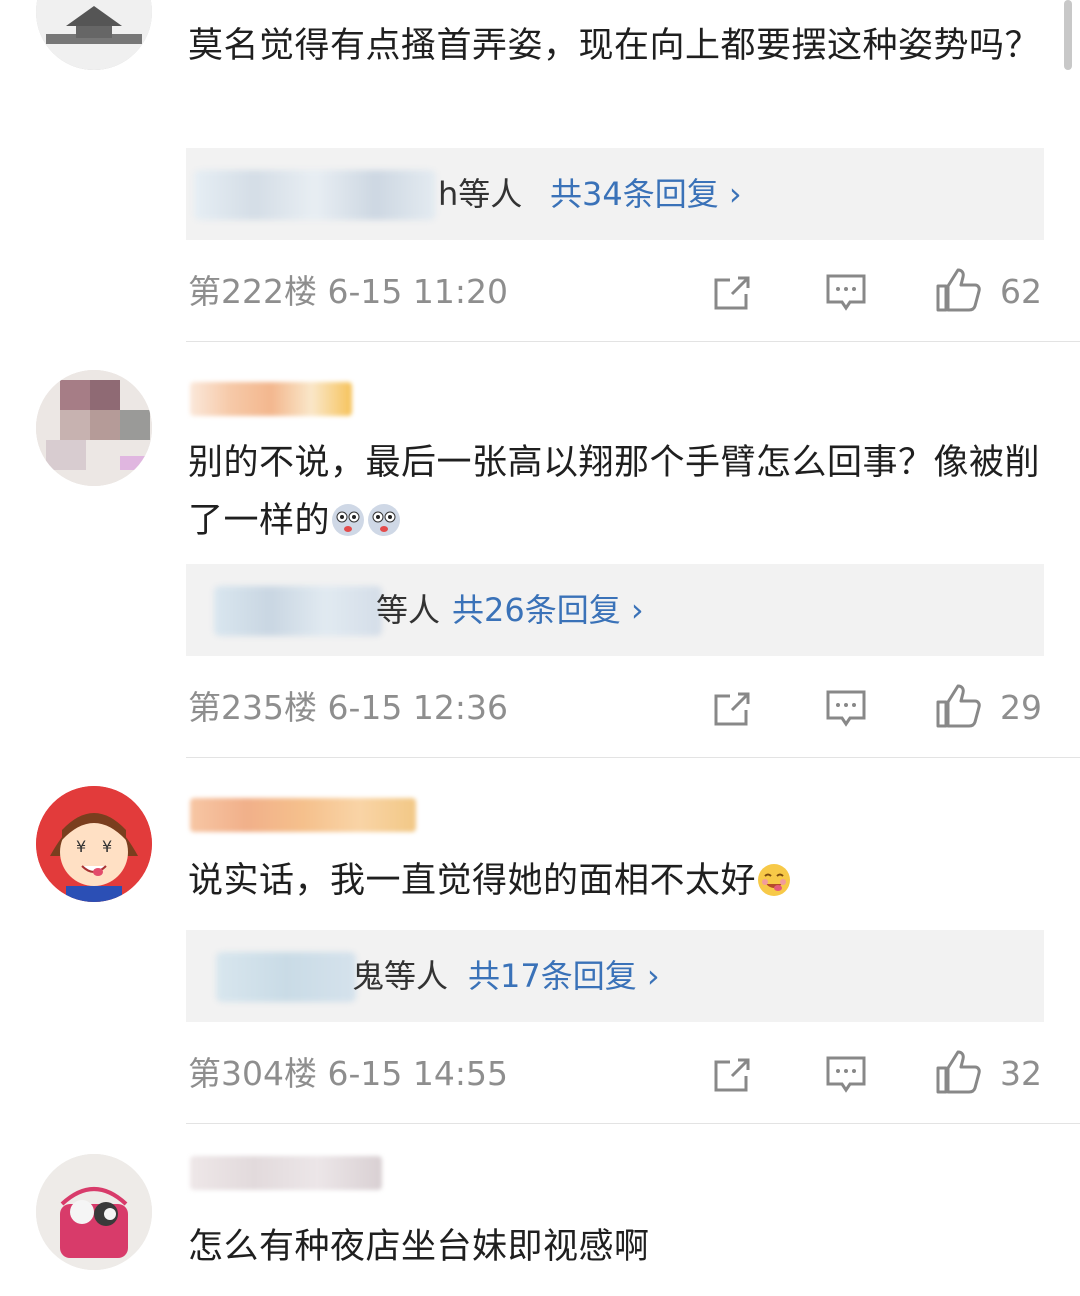  I want to click on comment-text: 说实话，我一直觉得她的面相不太好, so click(618, 881).